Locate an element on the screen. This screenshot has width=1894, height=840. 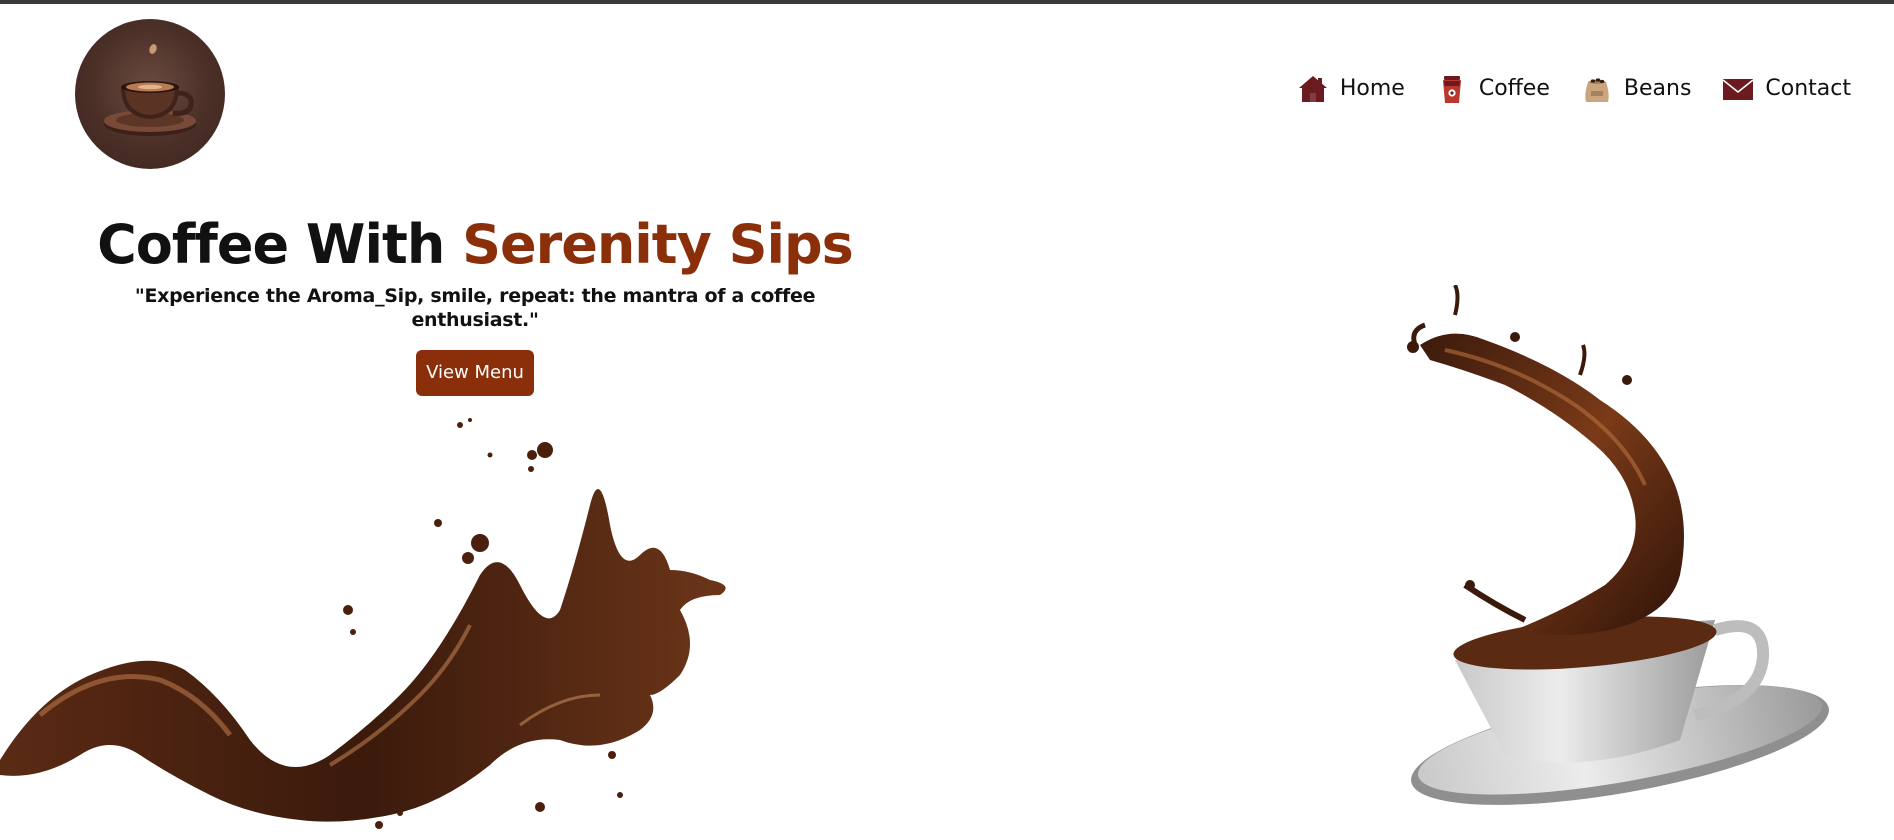
nav-item-coffee: Coffee is located at coordinates (1492, 89).